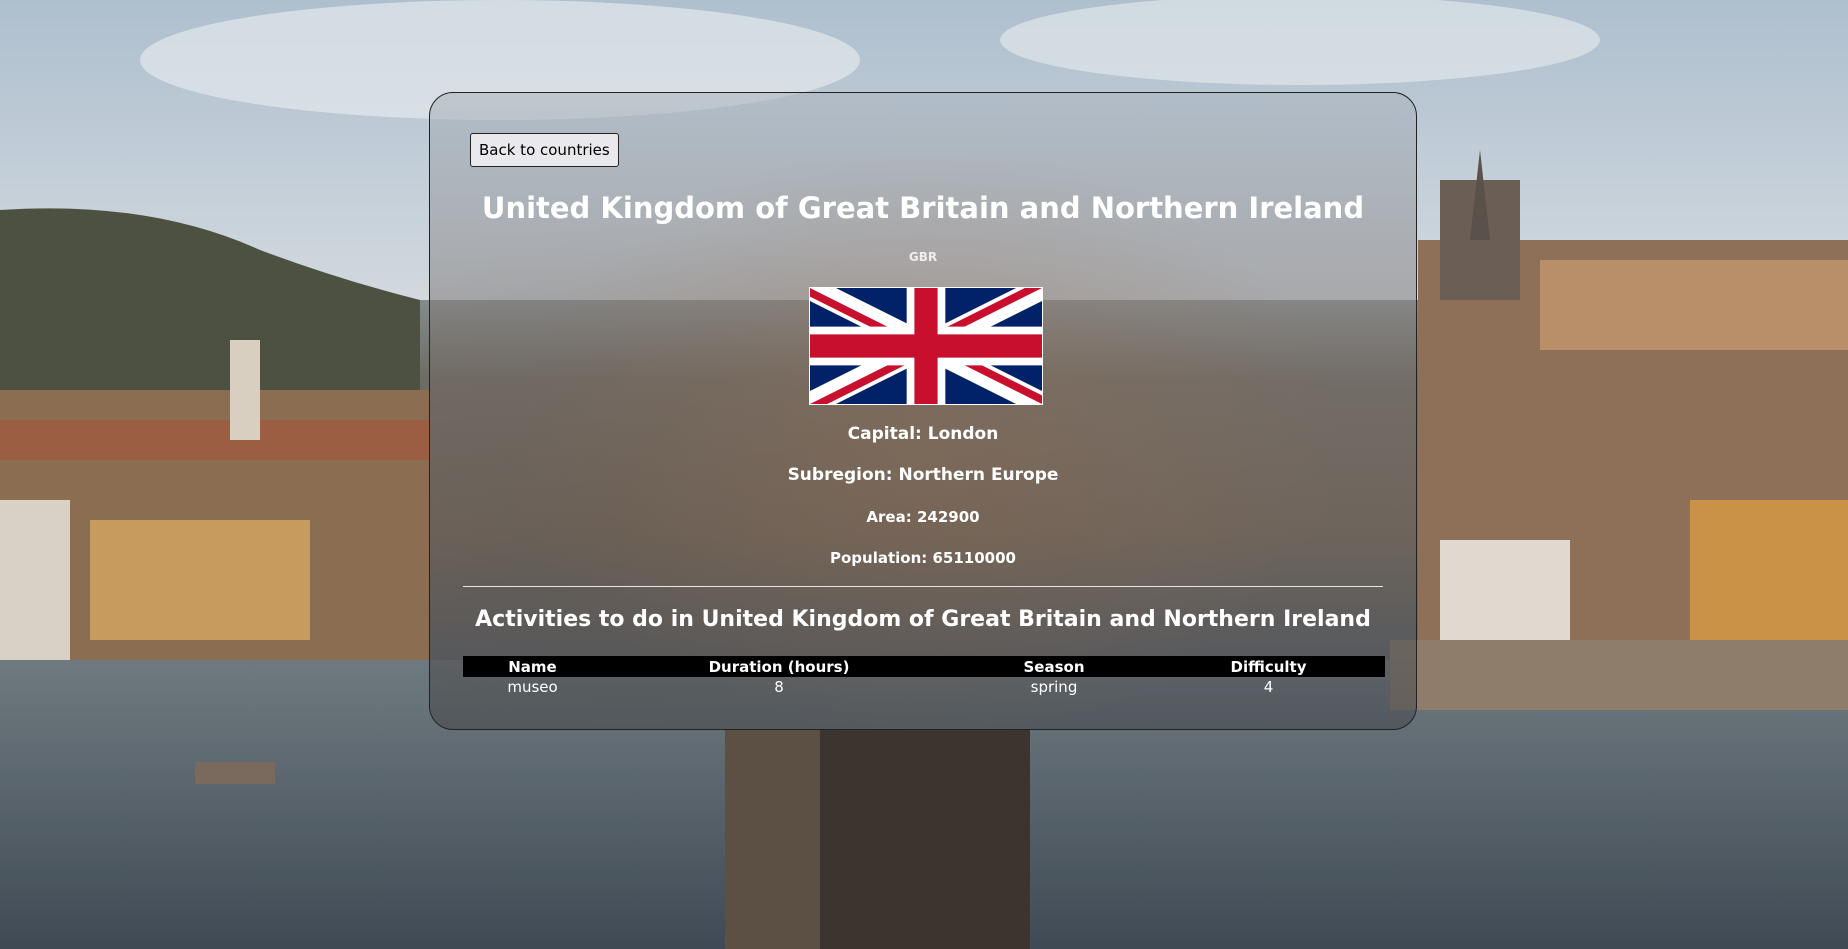 The height and width of the screenshot is (949, 1848). I want to click on area-text: Area: 242900, so click(923, 517).